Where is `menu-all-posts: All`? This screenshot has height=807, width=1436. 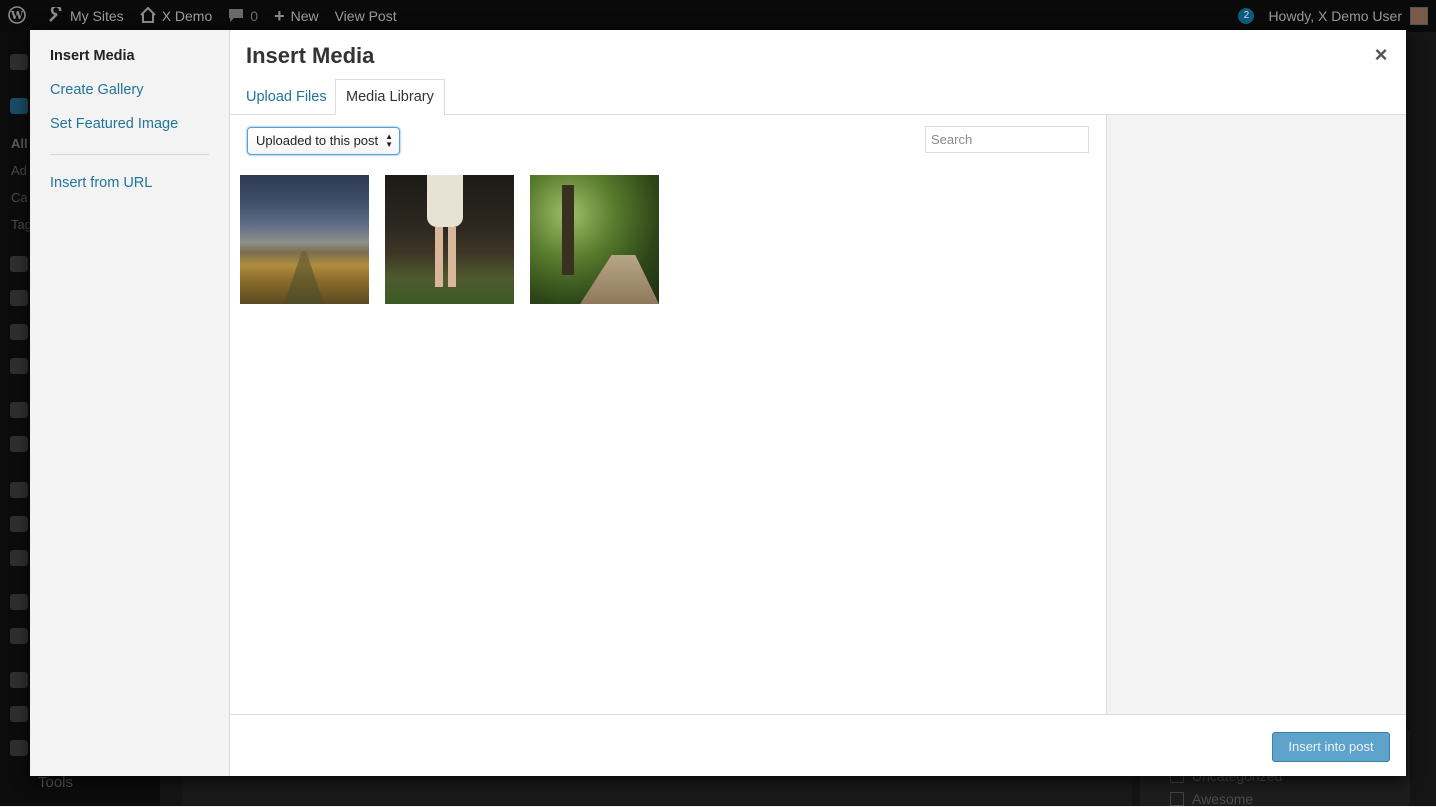
menu-all-posts: All is located at coordinates (19, 143).